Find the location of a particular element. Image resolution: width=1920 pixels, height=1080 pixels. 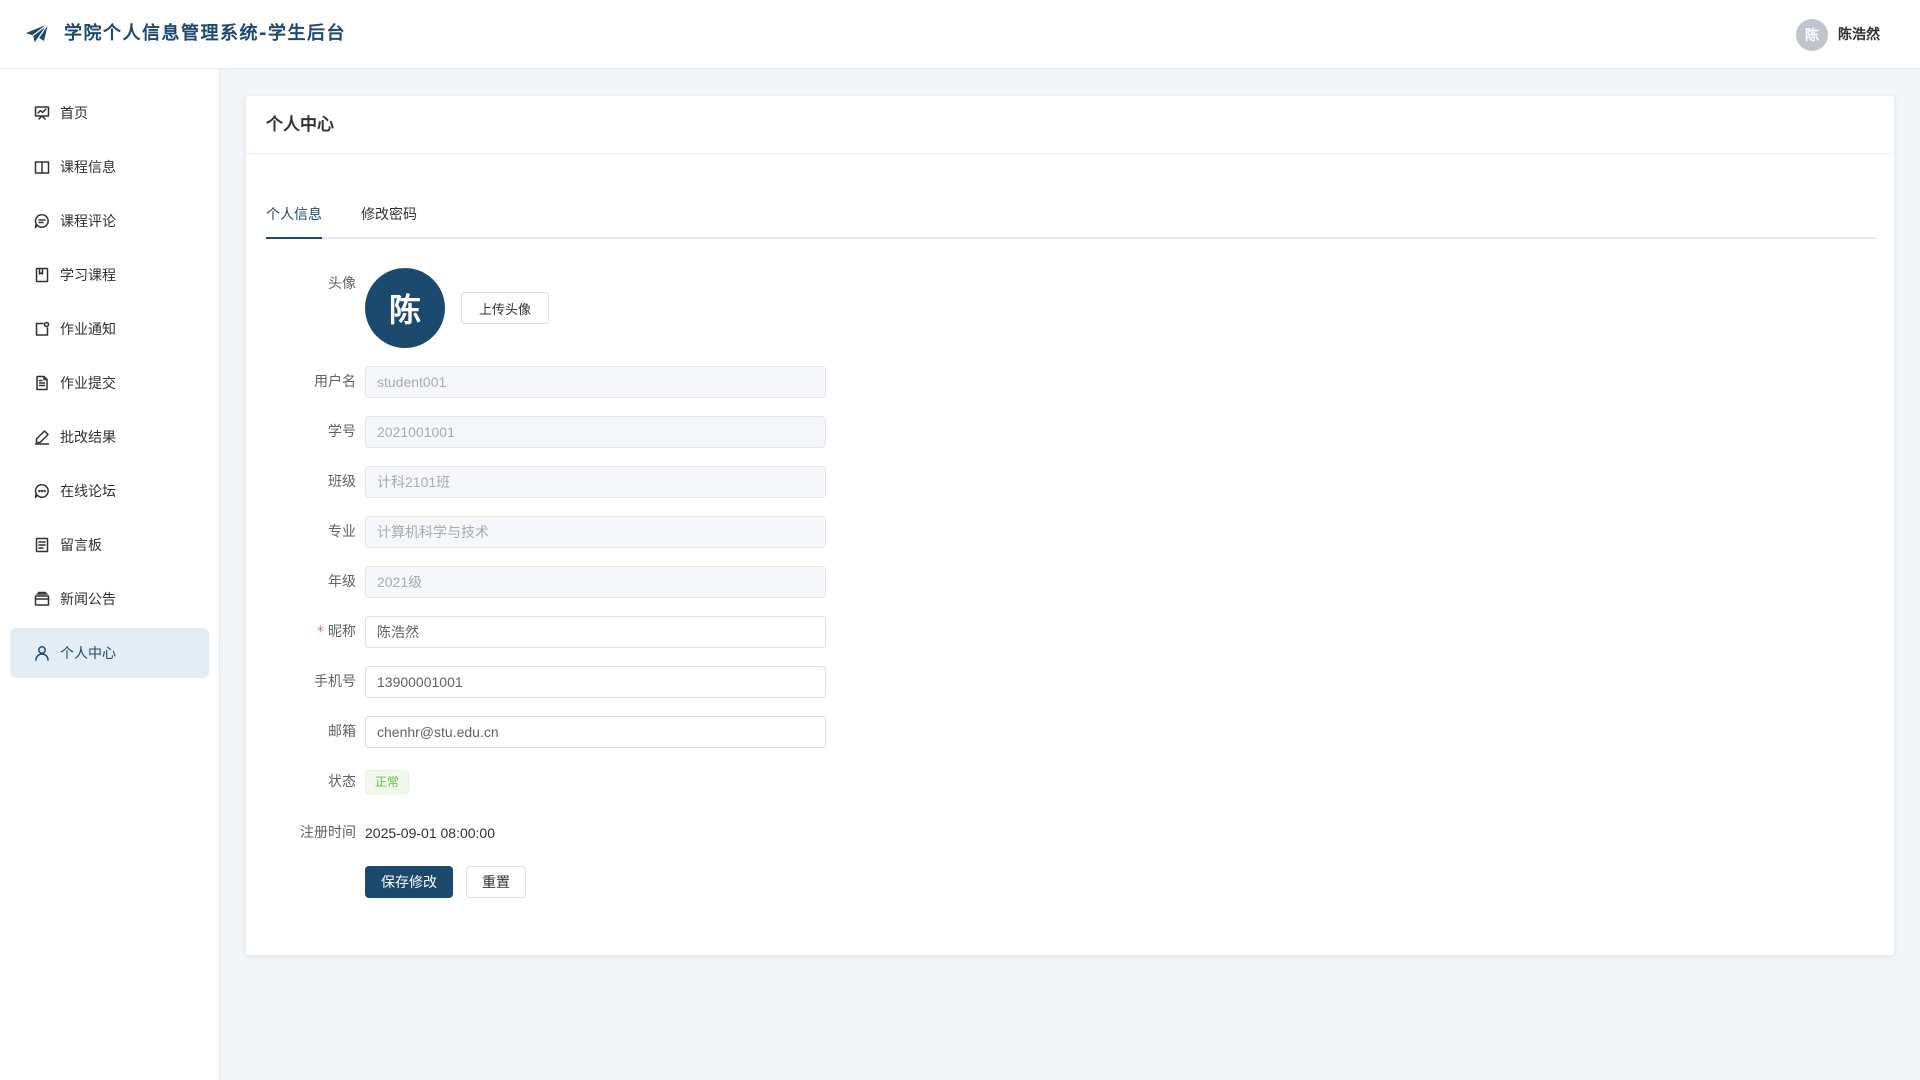

tab-personal-info: 个人信息 is located at coordinates (294, 220).